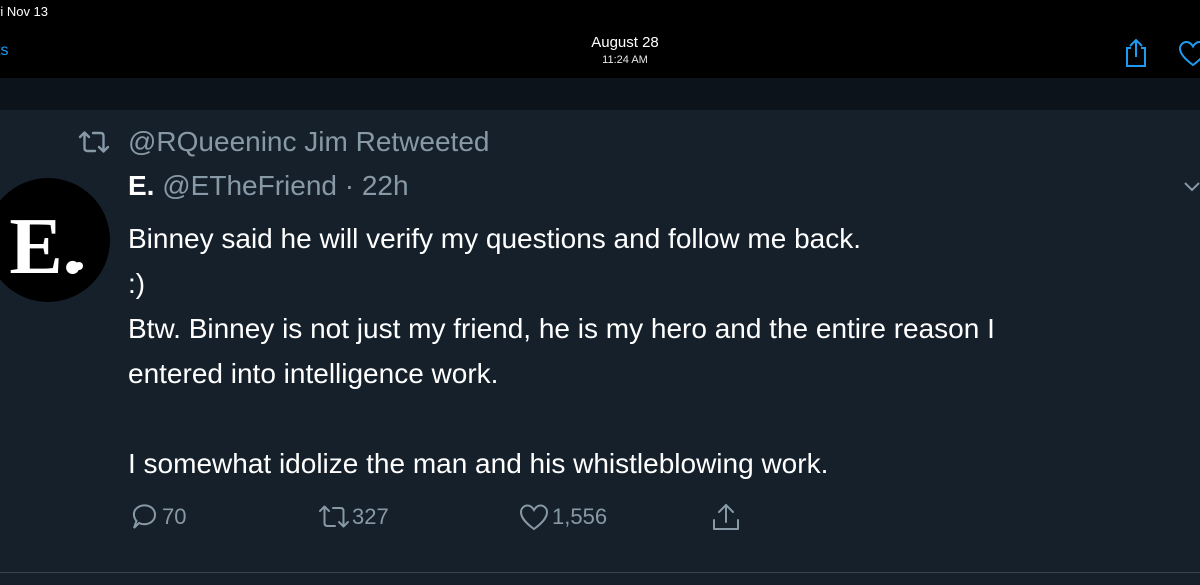 This screenshot has width=1200, height=585. Describe the element at coordinates (600, 53) in the screenshot. I see `nav-bar: ts August 28 11:24 AM` at that location.